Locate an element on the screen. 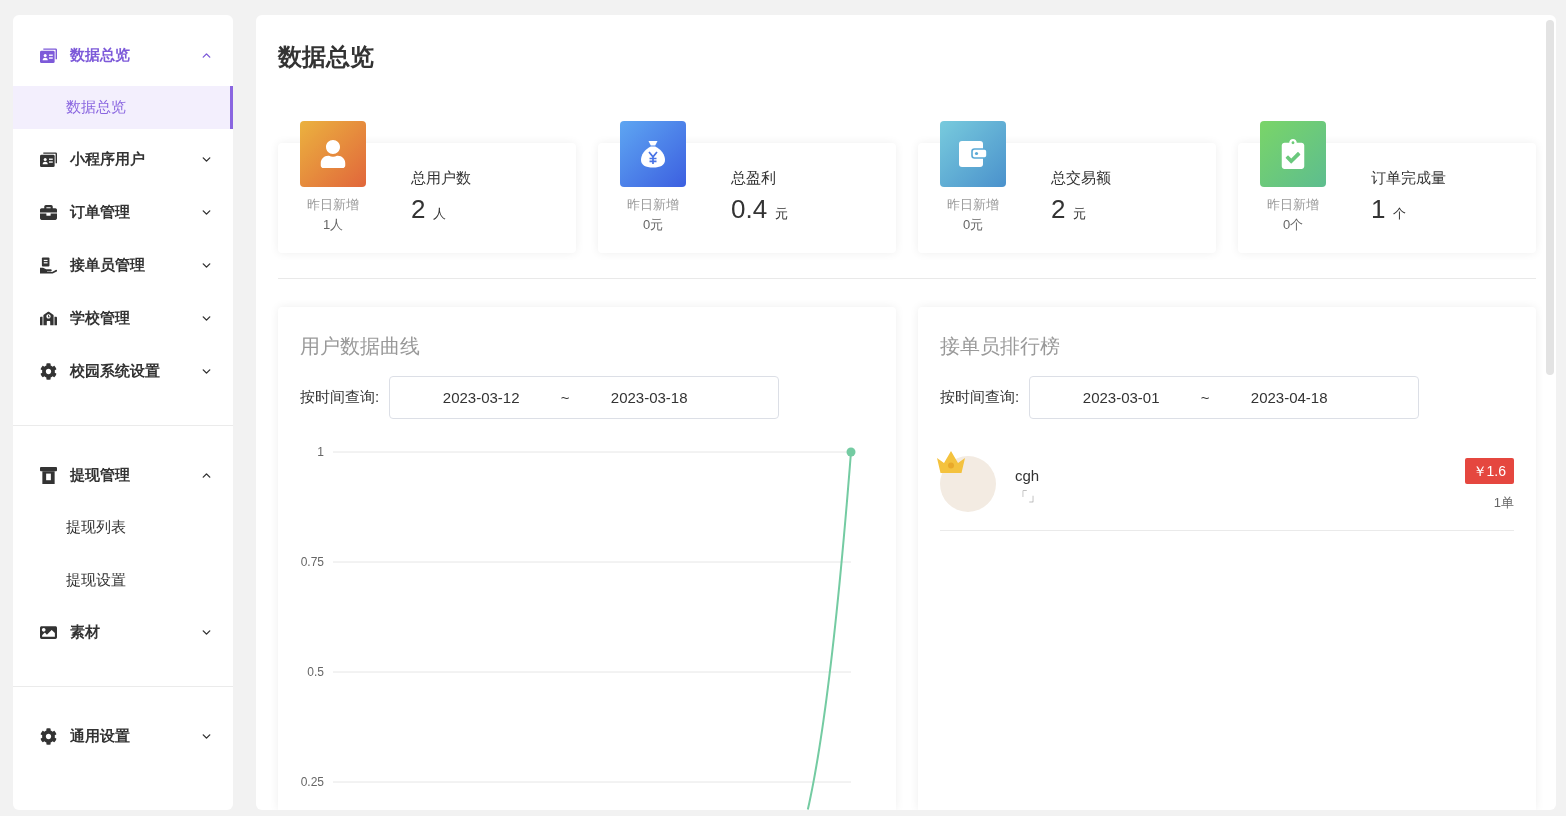 The height and width of the screenshot is (816, 1566). stat-value: 1 is located at coordinates (1378, 209).